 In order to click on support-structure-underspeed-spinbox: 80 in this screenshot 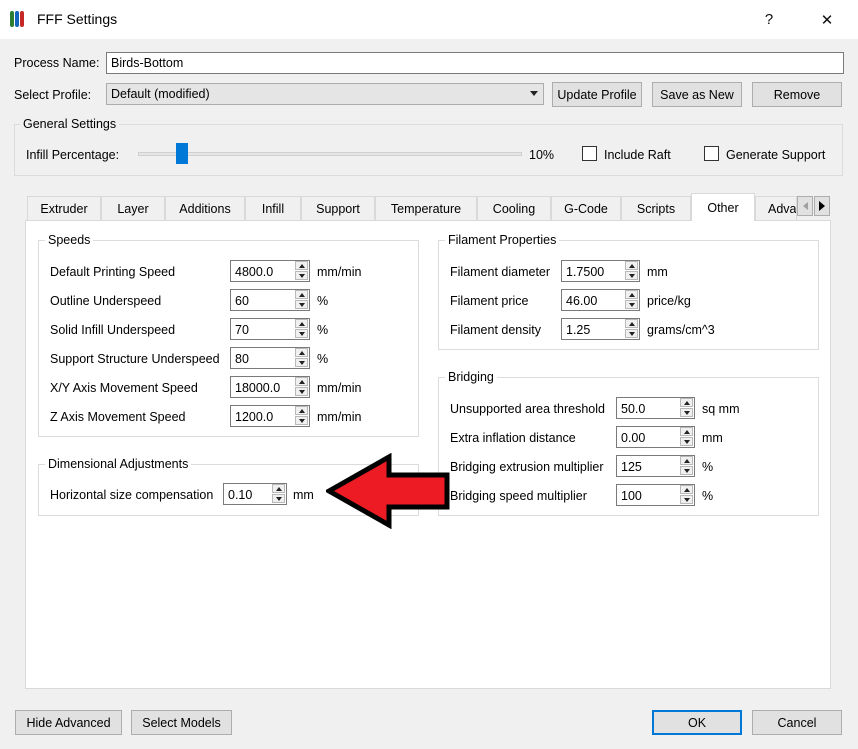, I will do `click(270, 358)`.